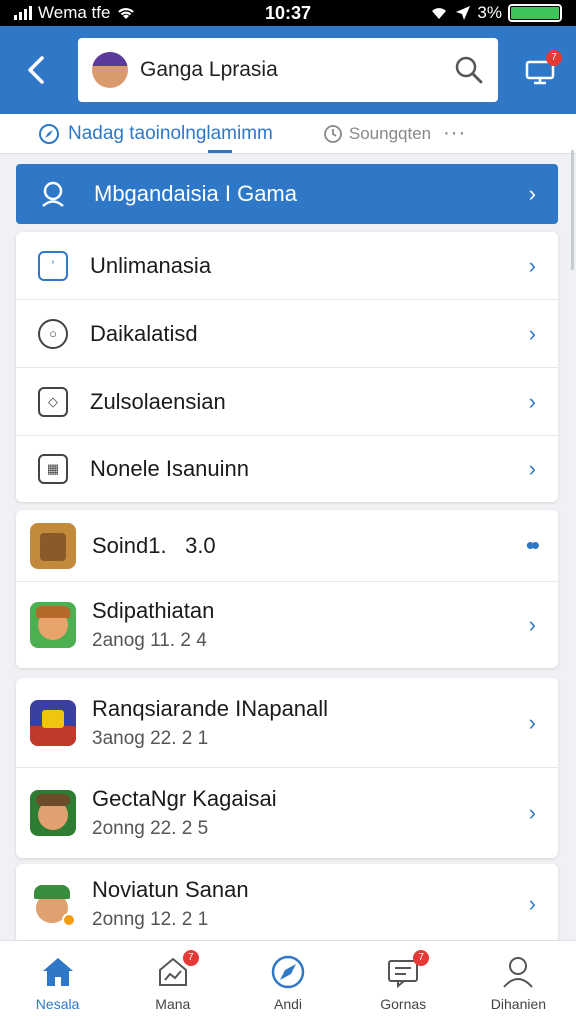 This screenshot has width=576, height=1024. Describe the element at coordinates (126, 13) in the screenshot. I see `wifi-icon` at that location.